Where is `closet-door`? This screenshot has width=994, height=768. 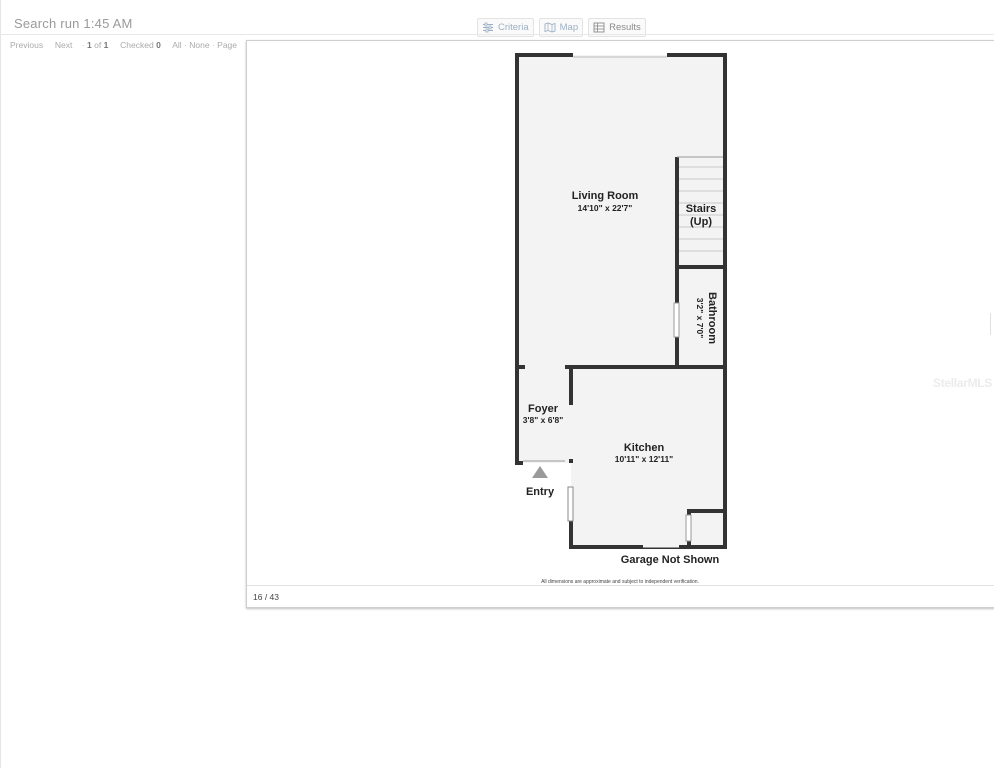 closet-door is located at coordinates (688, 528).